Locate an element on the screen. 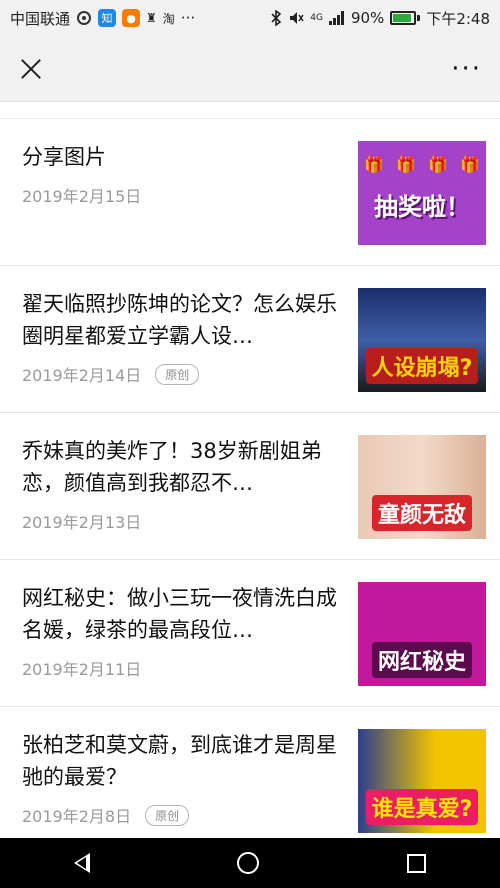  signal-icon is located at coordinates (336, 18).